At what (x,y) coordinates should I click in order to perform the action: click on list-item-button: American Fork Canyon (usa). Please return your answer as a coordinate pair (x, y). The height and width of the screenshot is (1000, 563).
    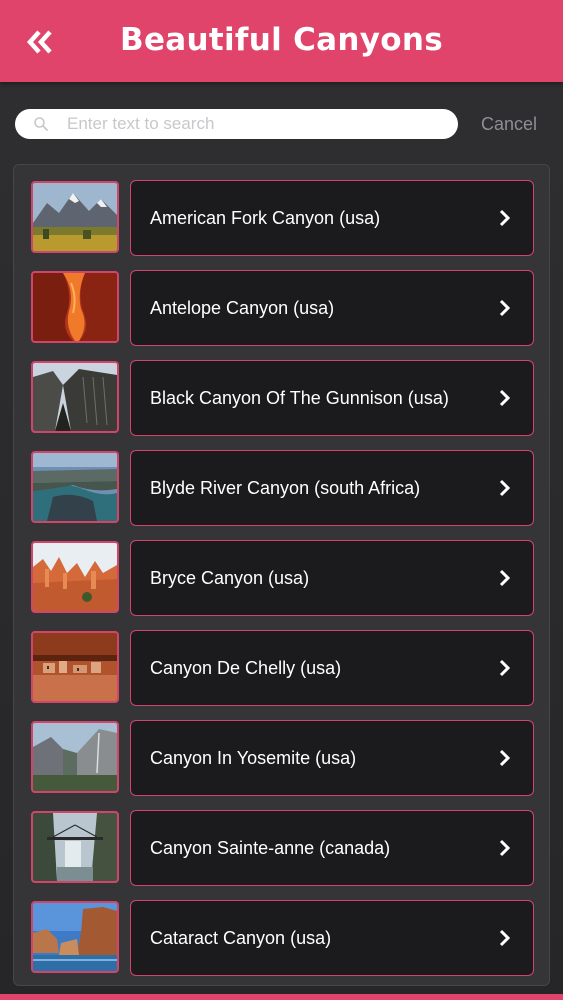
    Looking at the image, I should click on (332, 218).